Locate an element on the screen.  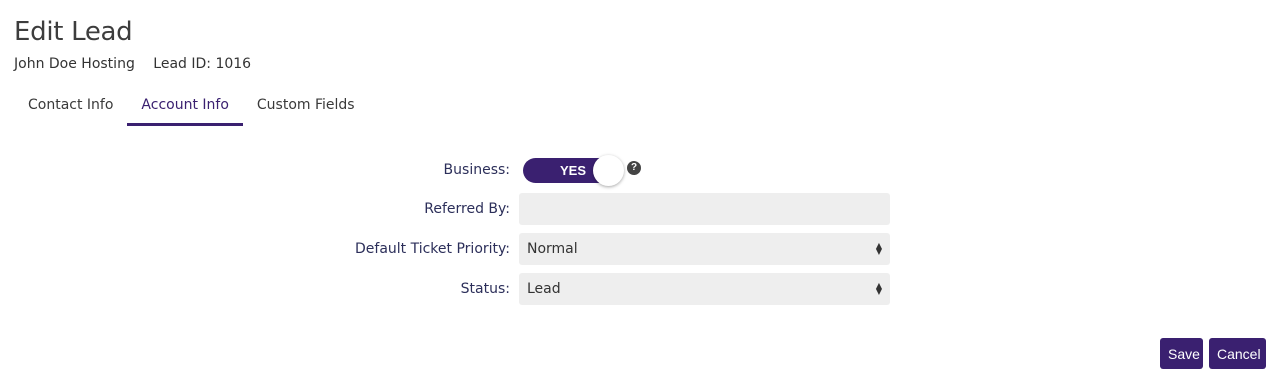
cancel-button: Cancel is located at coordinates (1237, 353).